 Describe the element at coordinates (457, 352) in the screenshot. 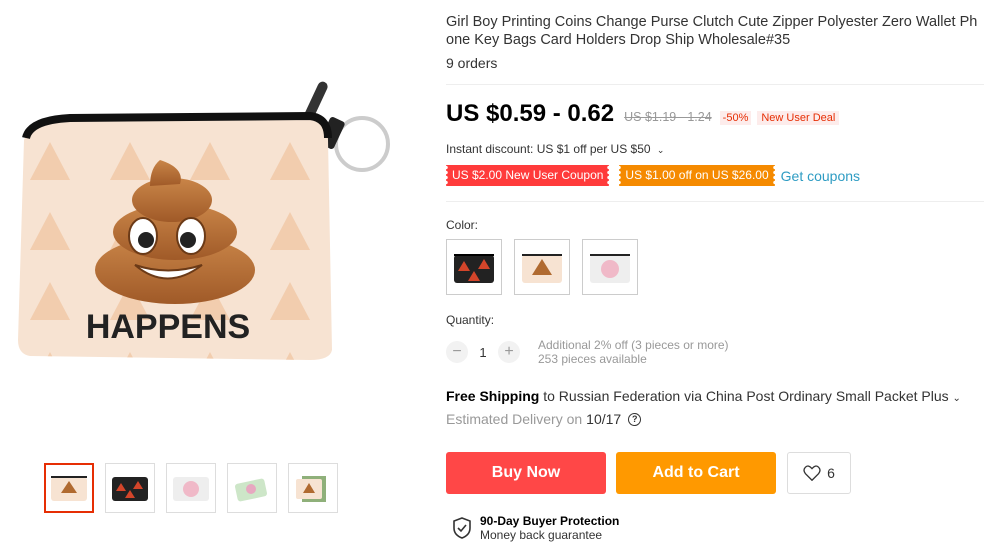

I see `decrease-quantity-button: −` at that location.